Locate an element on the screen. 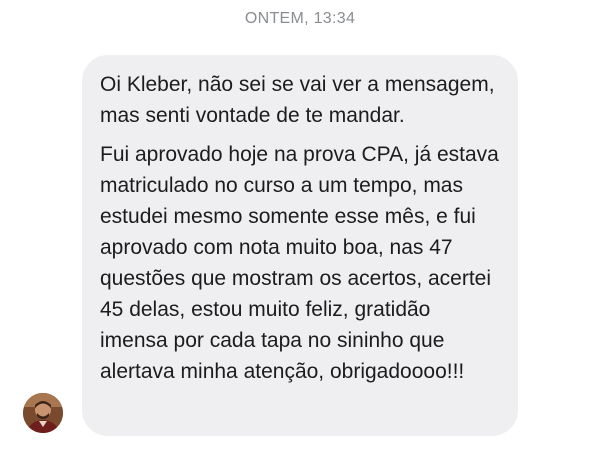 The height and width of the screenshot is (452, 600). message-timestamp: ONTEM, 13:34 is located at coordinates (300, 18).